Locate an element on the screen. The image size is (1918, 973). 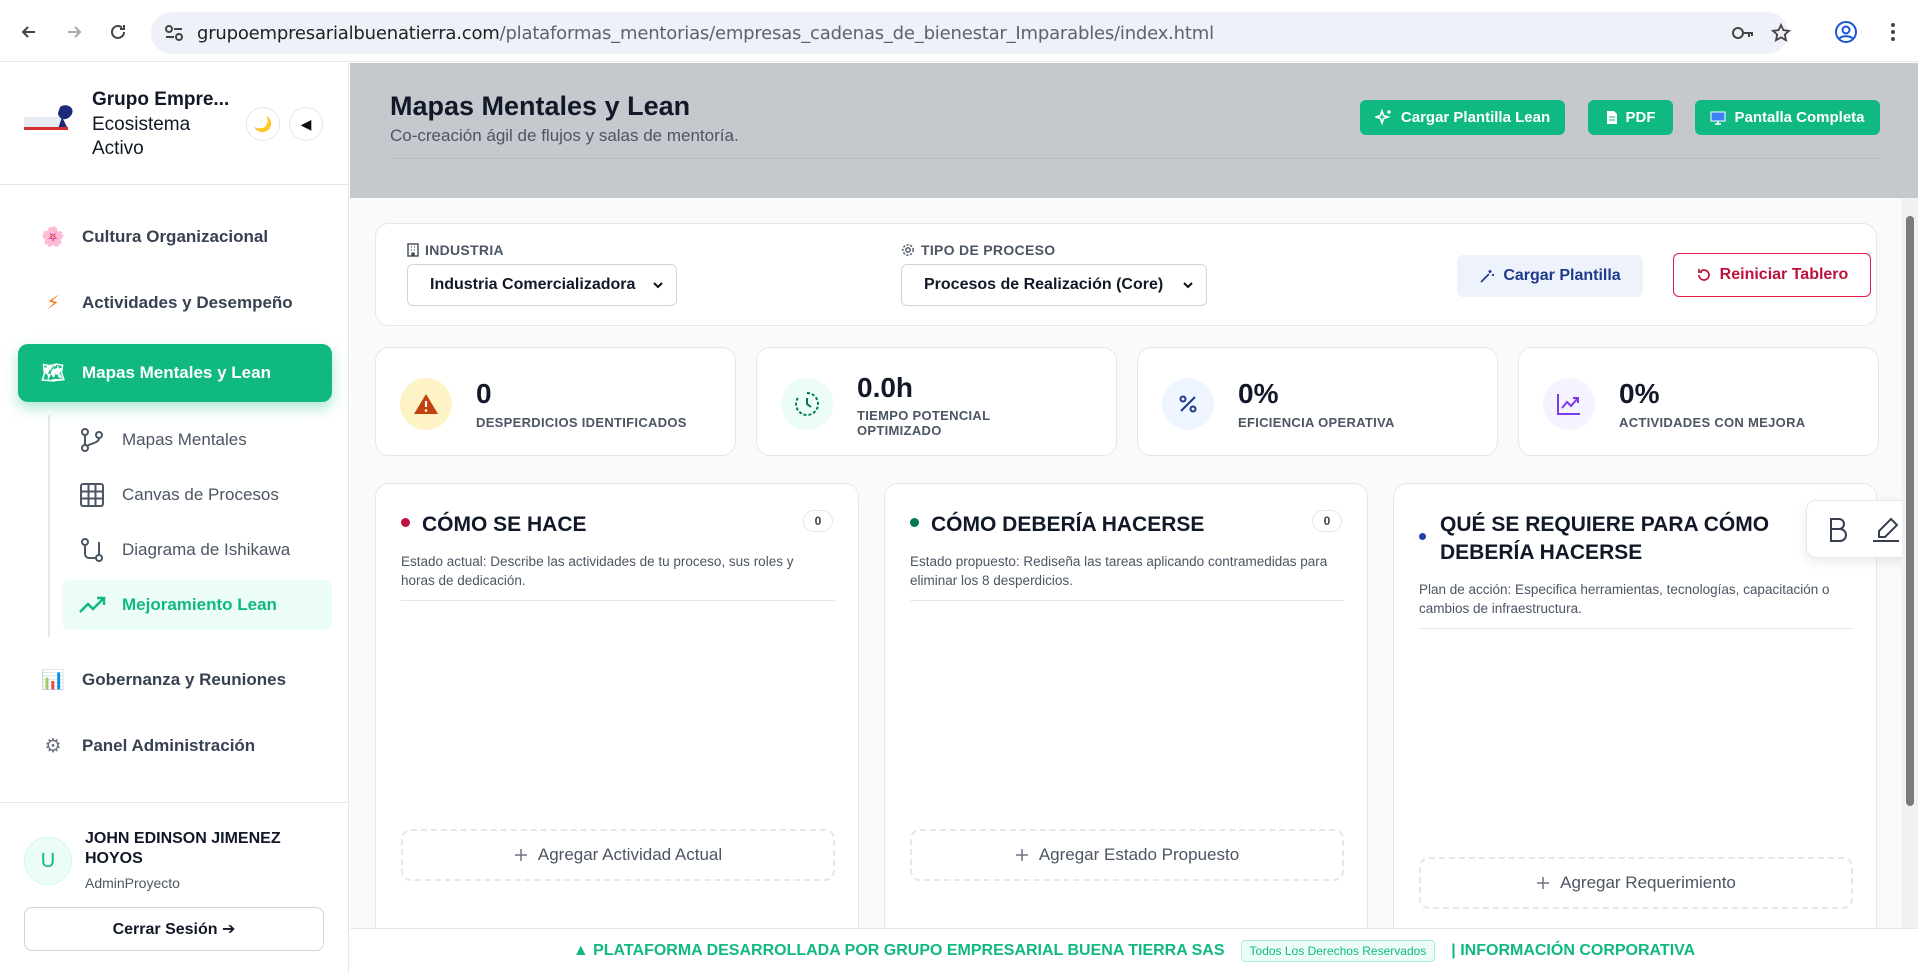
process-type-label: TIPO DE PROCESO is located at coordinates (978, 250).